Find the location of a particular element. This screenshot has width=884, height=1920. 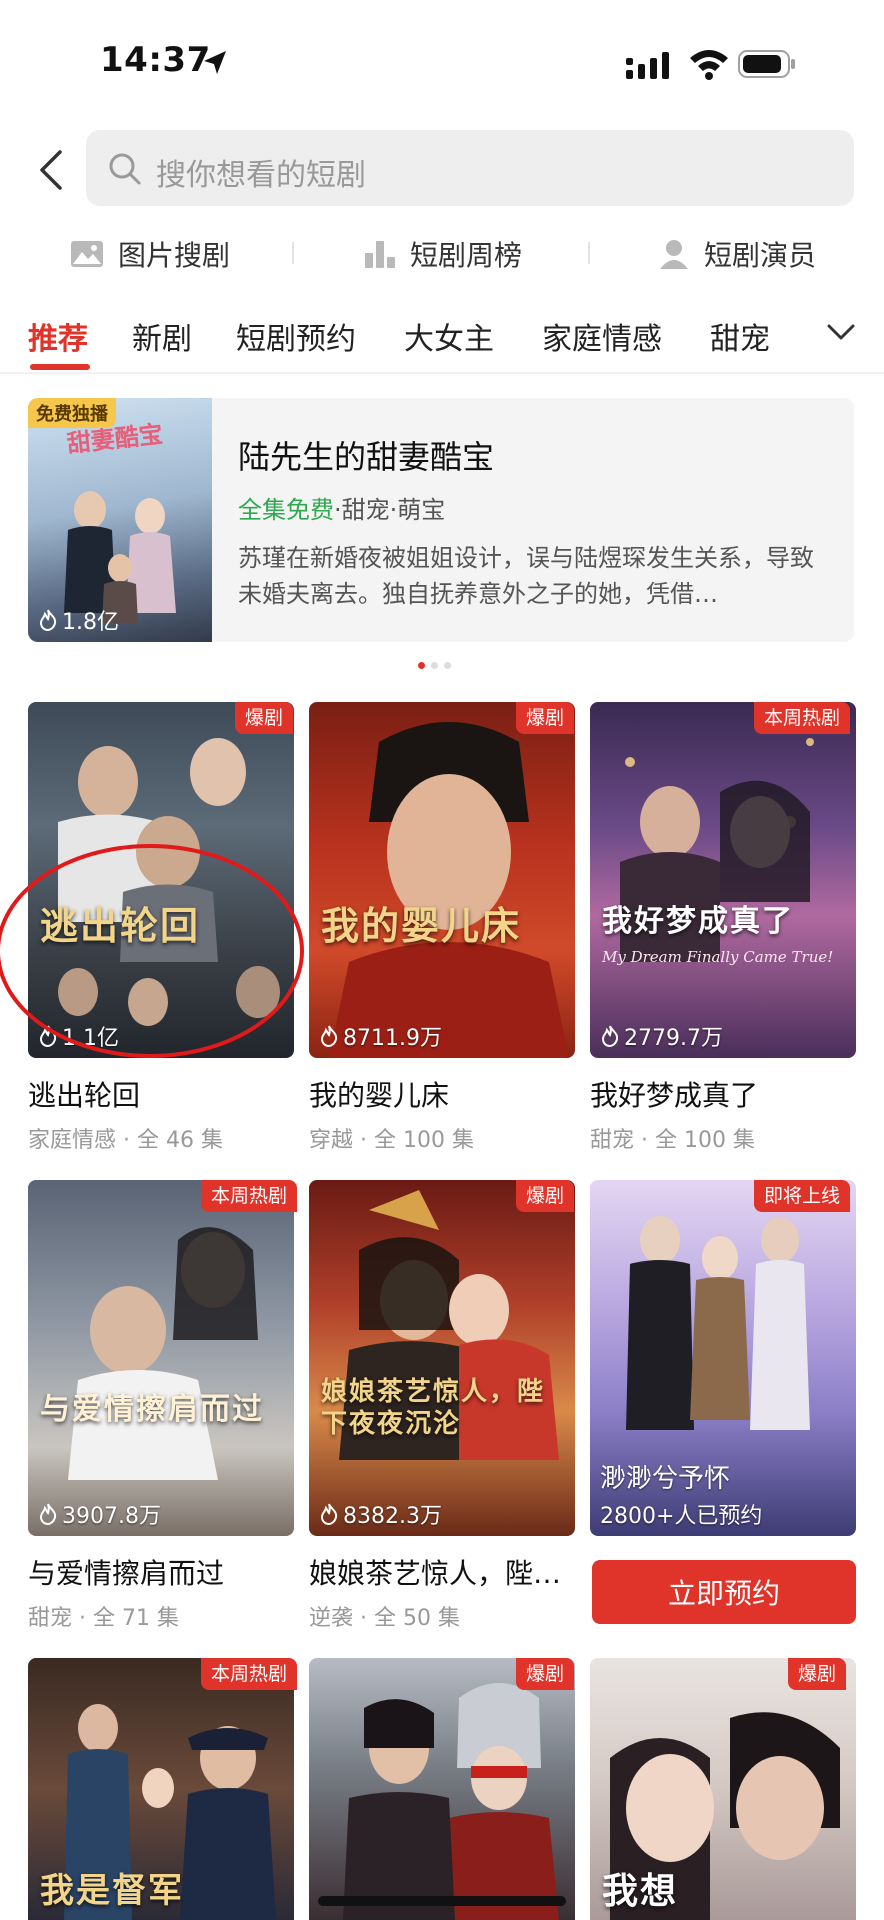

image-search-label: 图片搜剧 is located at coordinates (174, 255).